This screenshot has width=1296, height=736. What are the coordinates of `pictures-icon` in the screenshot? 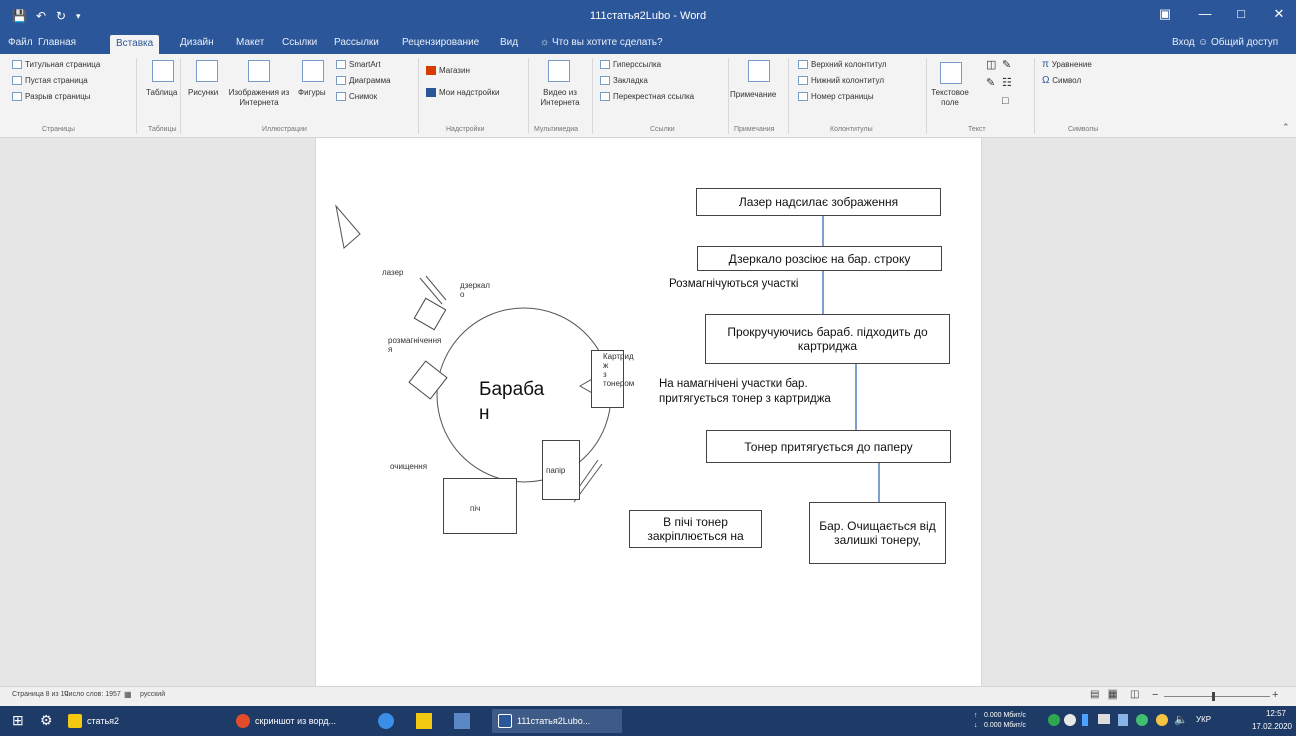 It's located at (207, 71).